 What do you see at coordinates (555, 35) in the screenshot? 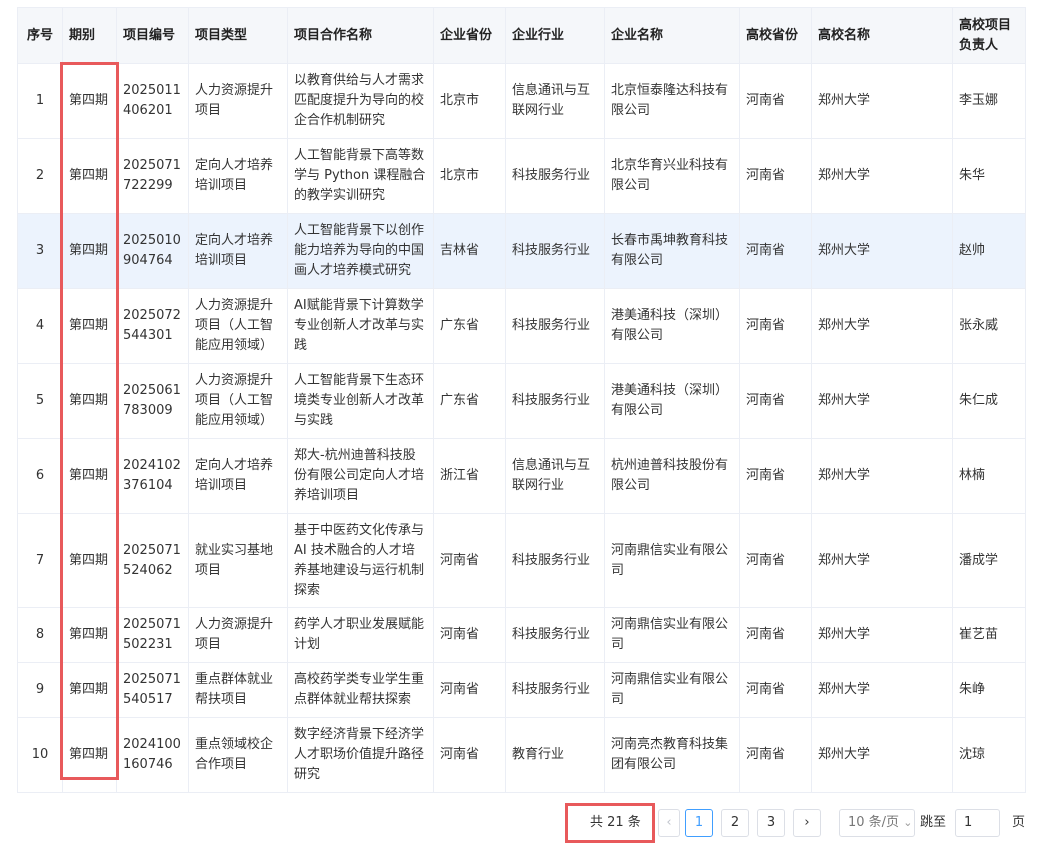
I see `header-enterprise-industry: 企业行业` at bounding box center [555, 35].